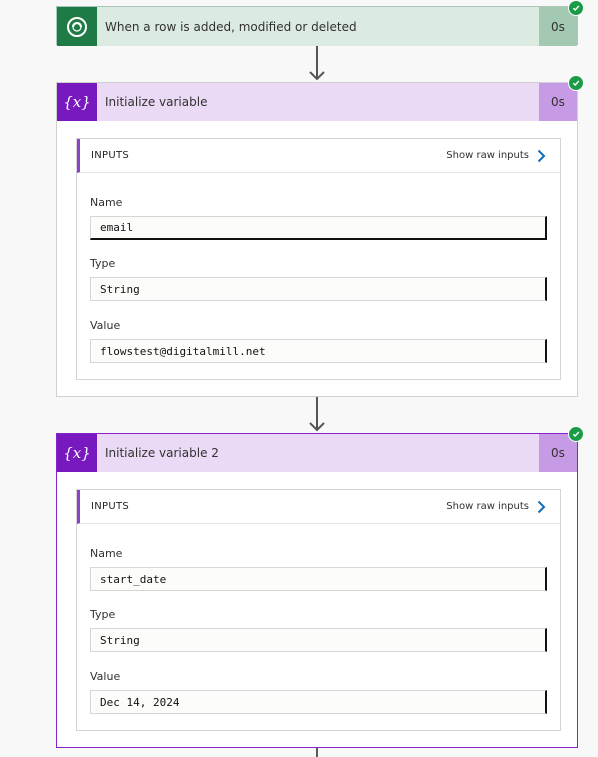  Describe the element at coordinates (318, 702) in the screenshot. I see `field-value-value: Dec 14, 2024` at that location.